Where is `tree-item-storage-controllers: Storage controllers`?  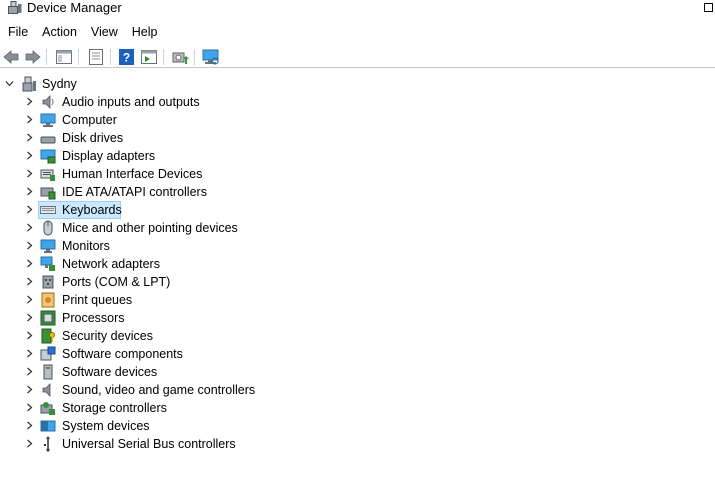 tree-item-storage-controllers: Storage controllers is located at coordinates (150, 408).